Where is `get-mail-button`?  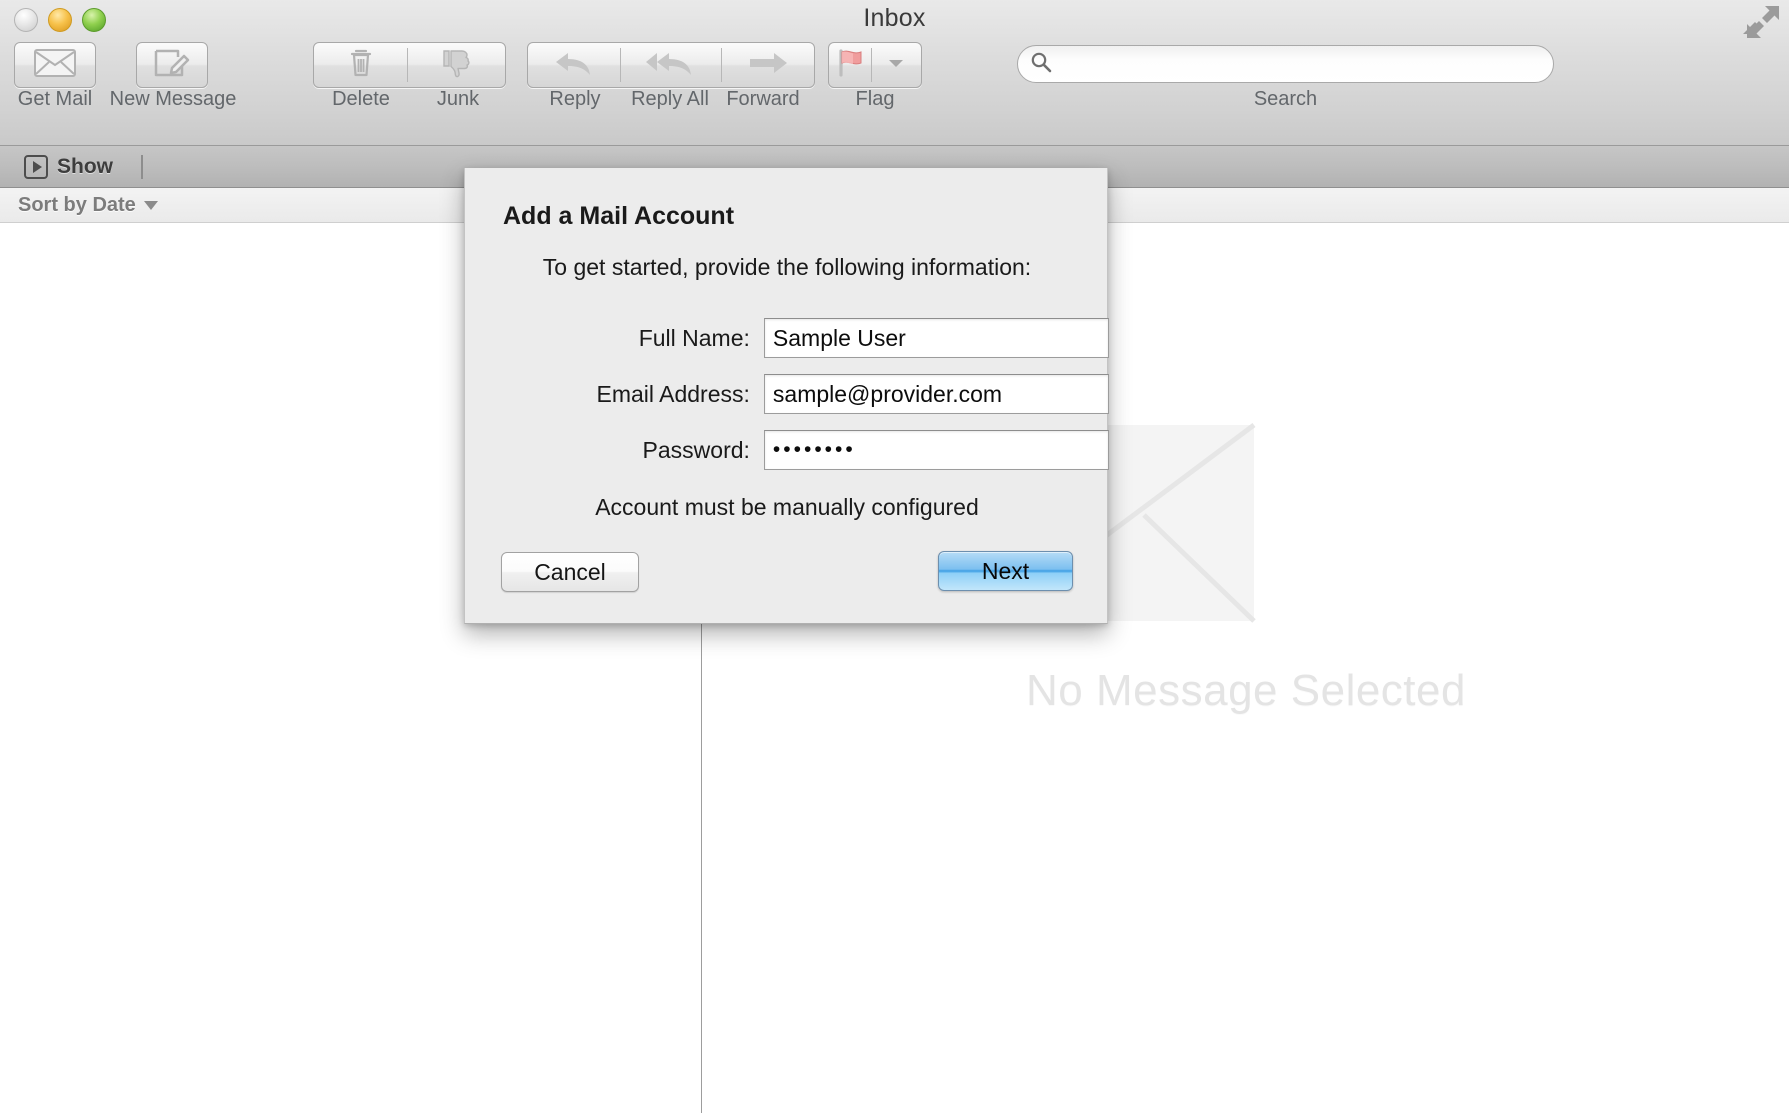 get-mail-button is located at coordinates (55, 65).